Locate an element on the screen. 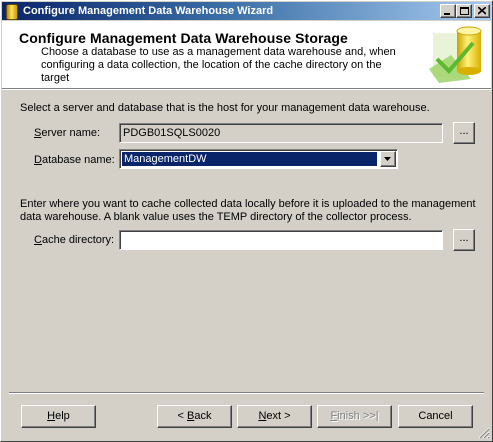 This screenshot has height=442, width=493. cache-directory-label: Cache directory: is located at coordinates (74, 240).